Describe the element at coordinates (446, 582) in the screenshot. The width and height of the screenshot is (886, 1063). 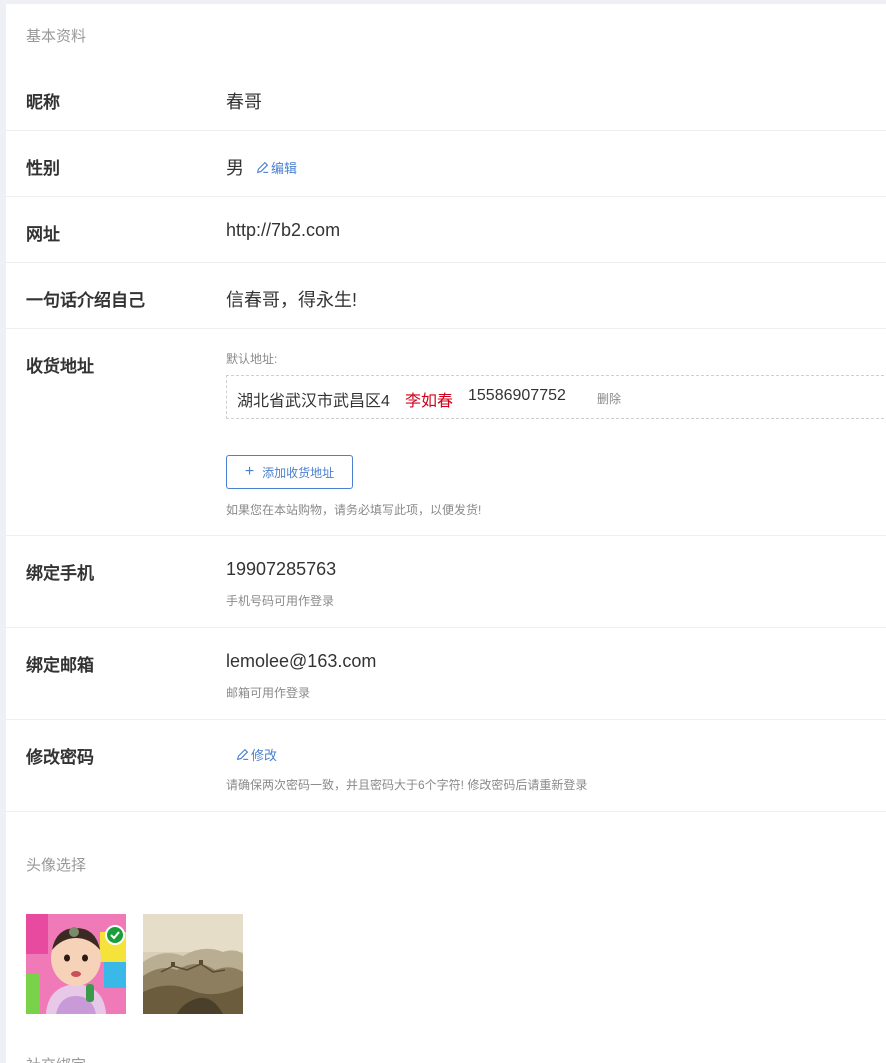
I see `phone-row: 绑定手机 19907285763 手机号码可用作登录` at that location.